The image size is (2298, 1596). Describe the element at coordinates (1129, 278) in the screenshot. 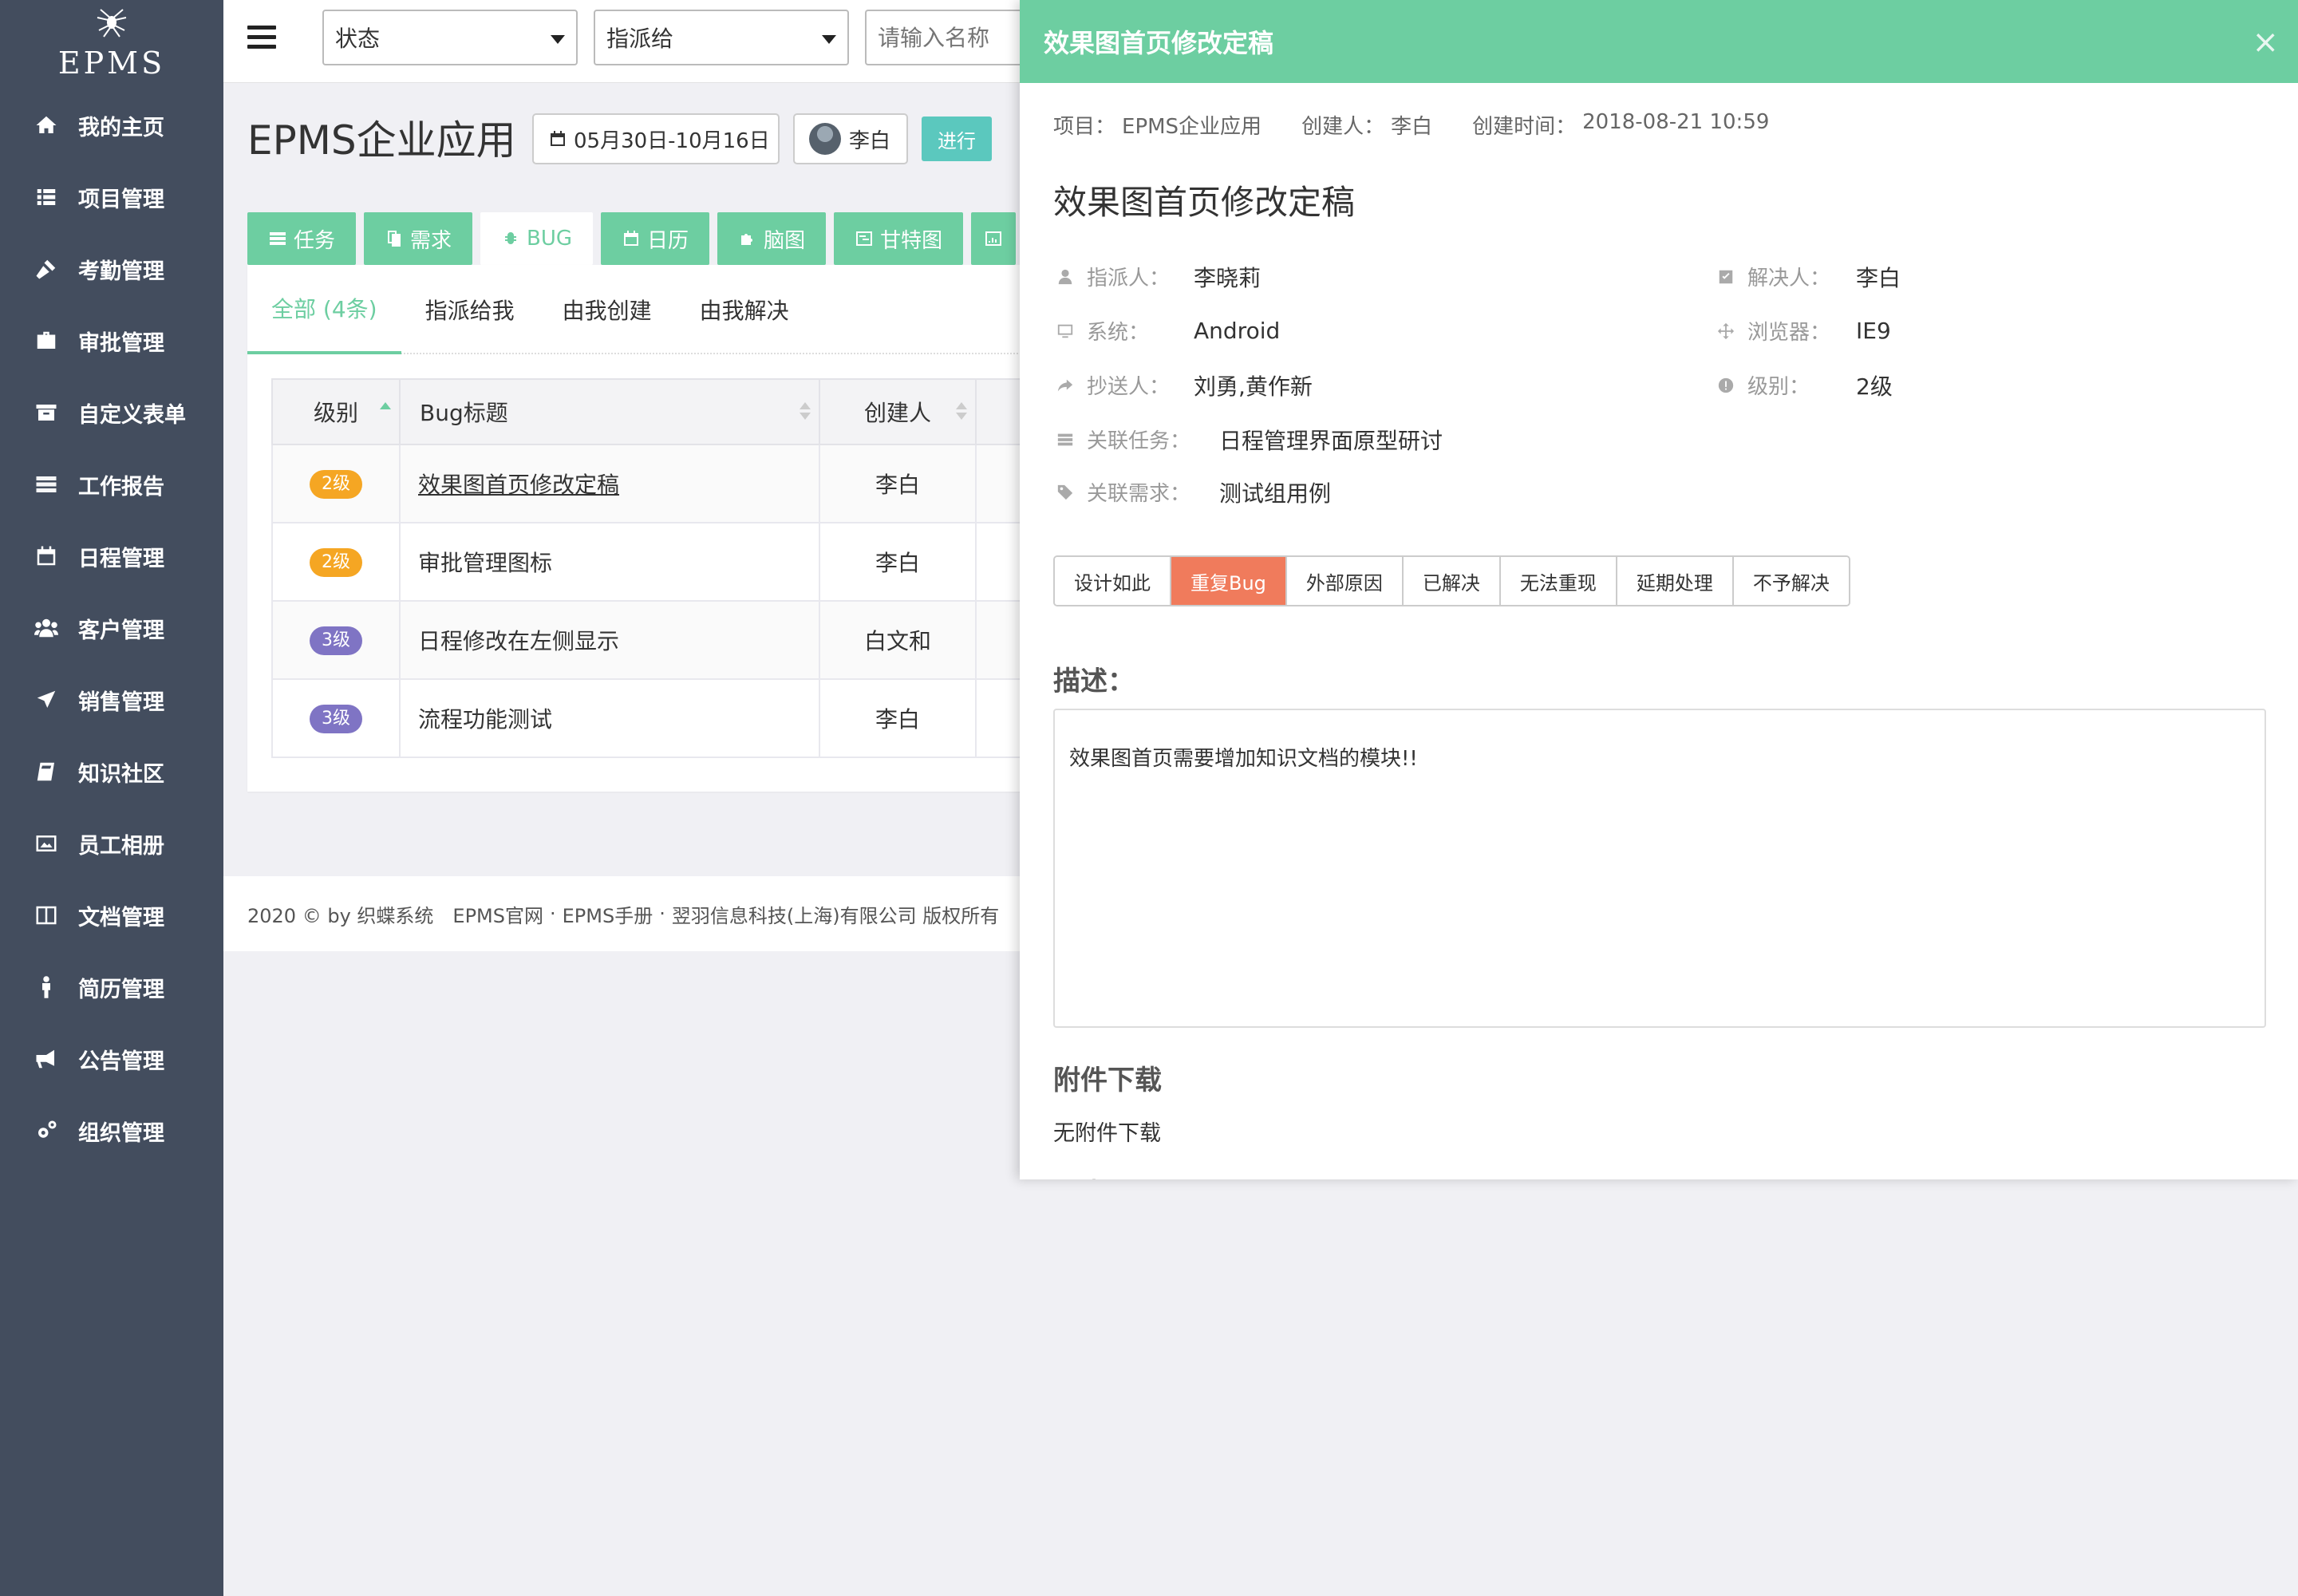

I see `field-label: 指派人：` at that location.